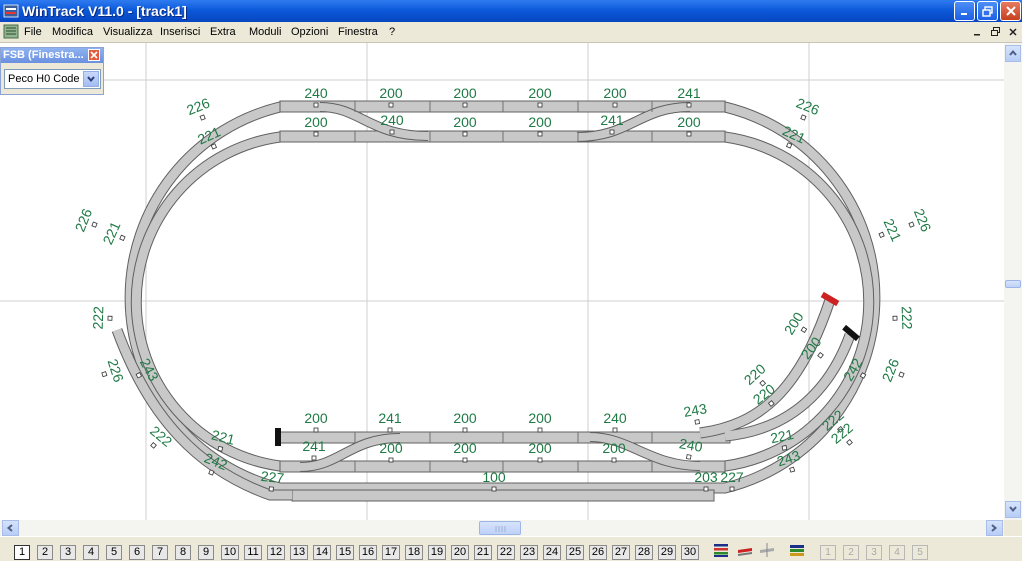  What do you see at coordinates (1013, 509) in the screenshot?
I see `scroll-down-button` at bounding box center [1013, 509].